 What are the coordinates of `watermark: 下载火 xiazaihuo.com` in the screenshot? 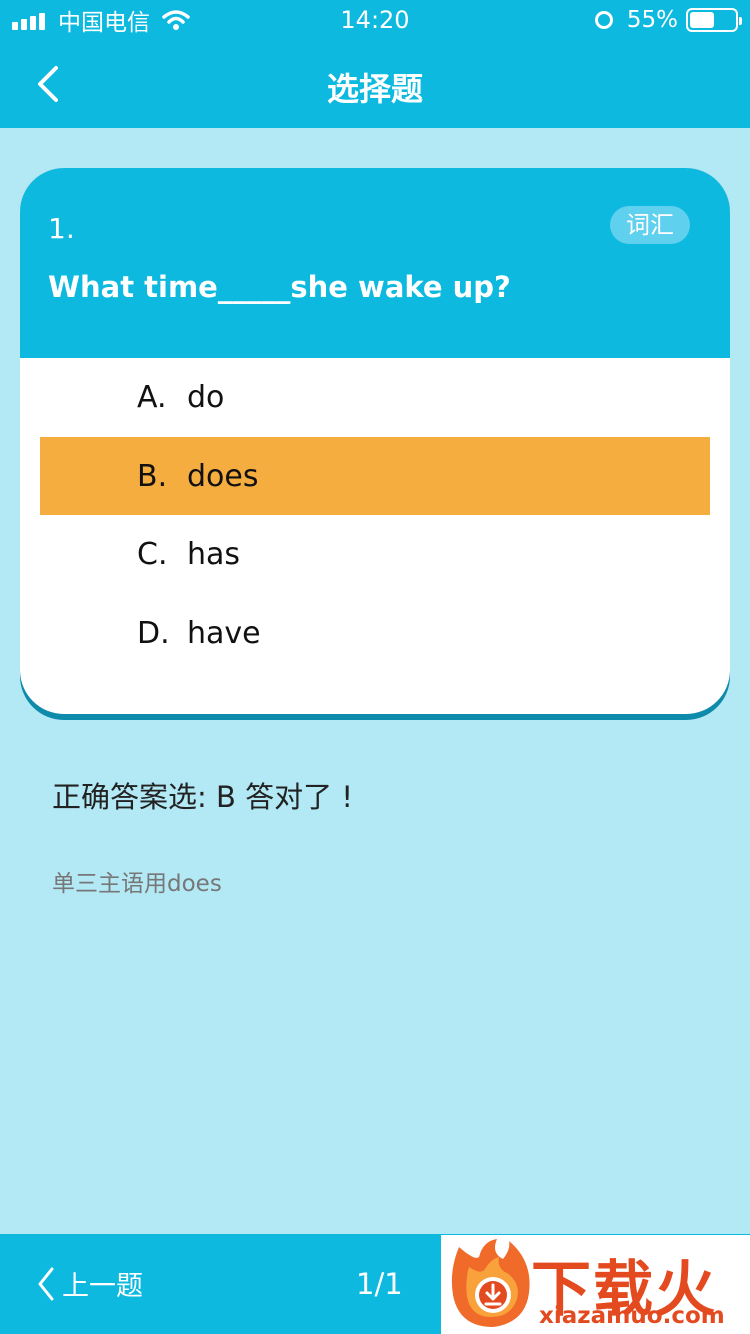 It's located at (595, 1284).